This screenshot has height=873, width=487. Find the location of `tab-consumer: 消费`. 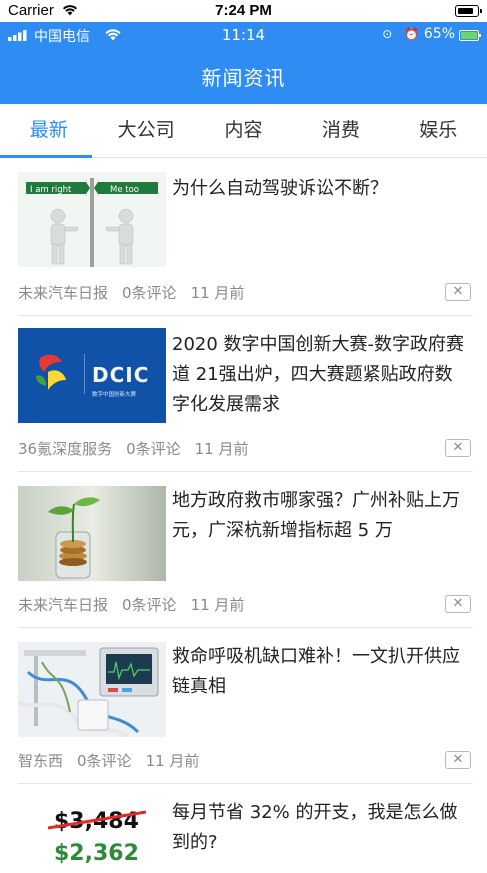

tab-consumer: 消费 is located at coordinates (340, 130).